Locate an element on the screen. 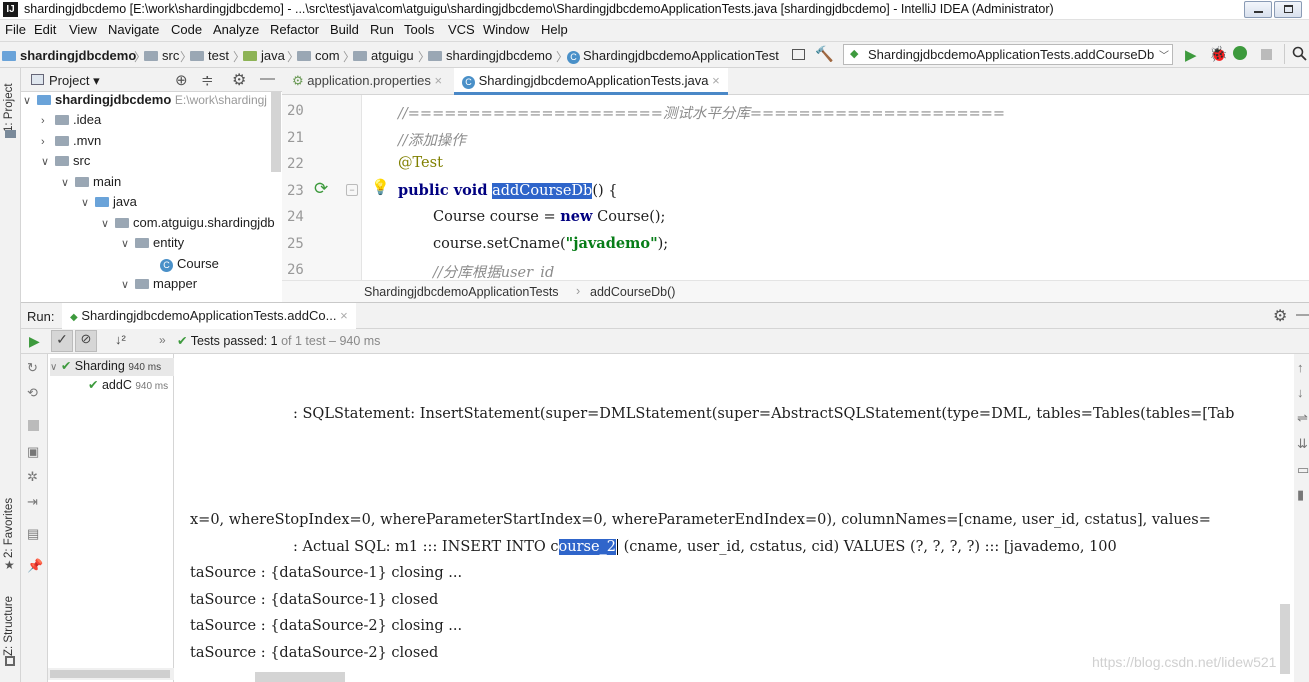  rerun-failed-icon: ↻ is located at coordinates (32, 368).